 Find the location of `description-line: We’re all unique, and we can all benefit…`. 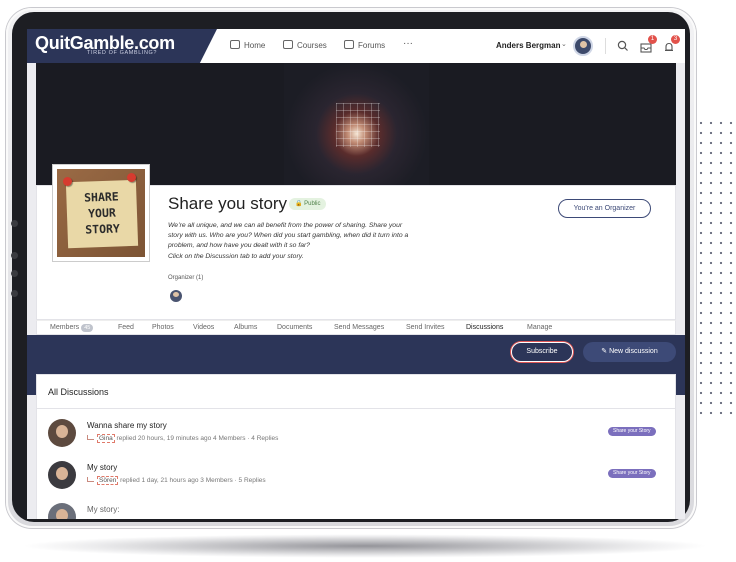

description-line: We’re all unique, and we can all benefit… is located at coordinates (285, 225).